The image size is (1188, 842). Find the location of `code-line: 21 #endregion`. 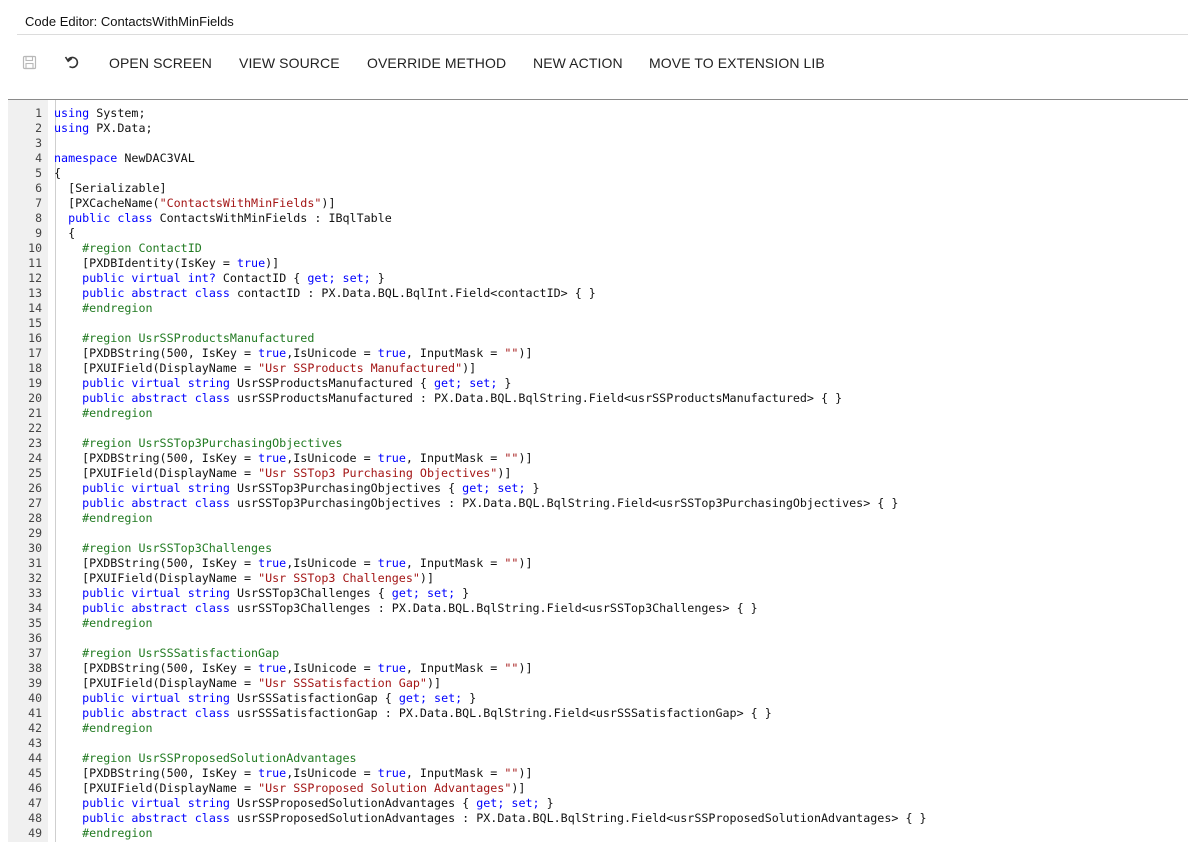

code-line: 21 #endregion is located at coordinates (598, 413).